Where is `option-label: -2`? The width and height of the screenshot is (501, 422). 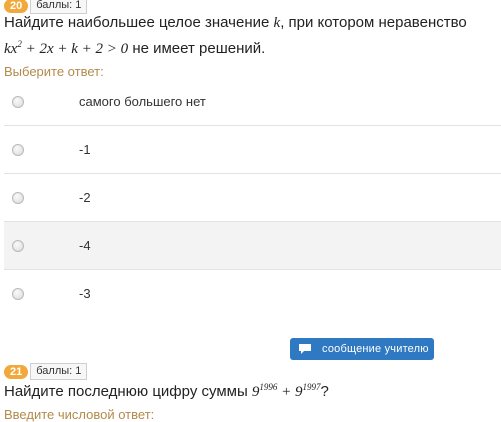
option-label: -2 is located at coordinates (85, 197).